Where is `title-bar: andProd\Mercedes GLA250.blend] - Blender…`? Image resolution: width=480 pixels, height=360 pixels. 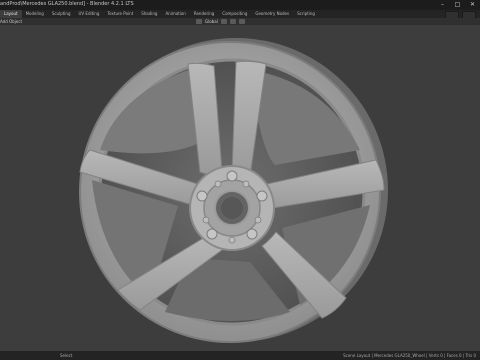
title-bar: andProd\Mercedes GLA250.blend] - Blender… is located at coordinates (240, 5).